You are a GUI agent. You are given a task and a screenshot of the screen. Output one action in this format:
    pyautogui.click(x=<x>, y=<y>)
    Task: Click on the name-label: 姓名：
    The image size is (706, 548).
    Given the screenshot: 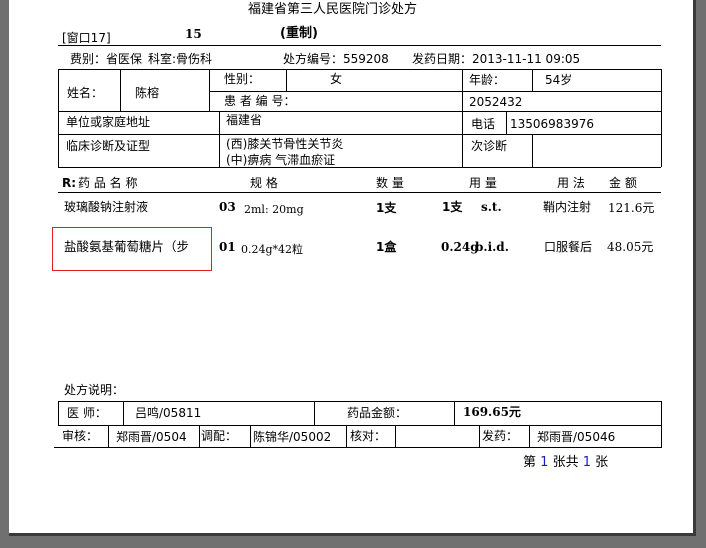 What is the action you would take?
    pyautogui.click(x=85, y=93)
    